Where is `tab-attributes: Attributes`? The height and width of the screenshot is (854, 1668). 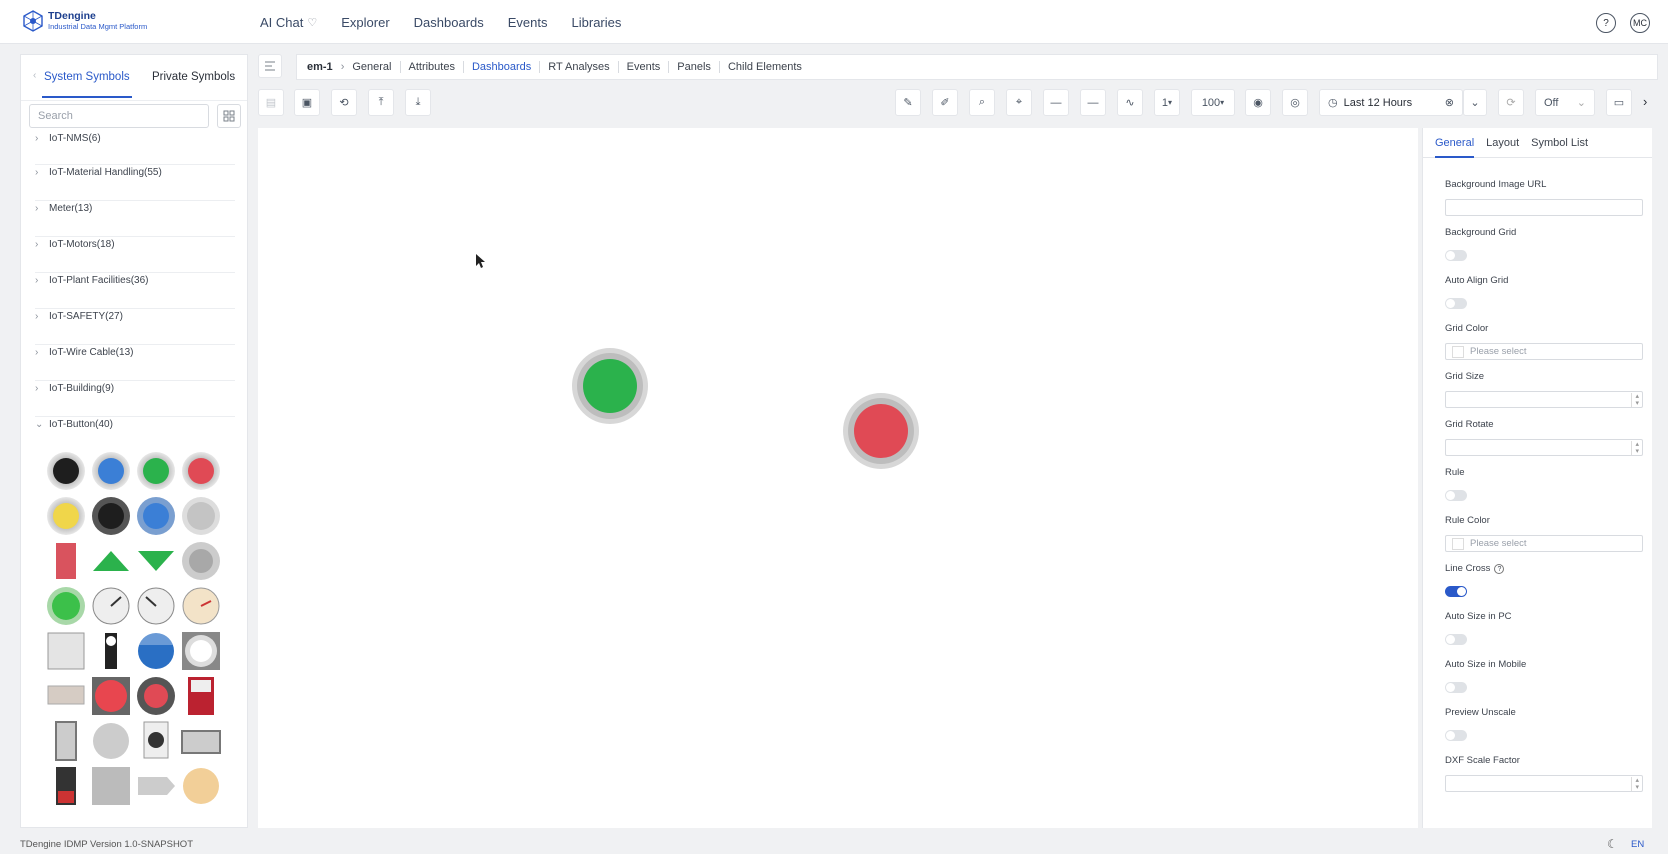 tab-attributes: Attributes is located at coordinates (432, 67).